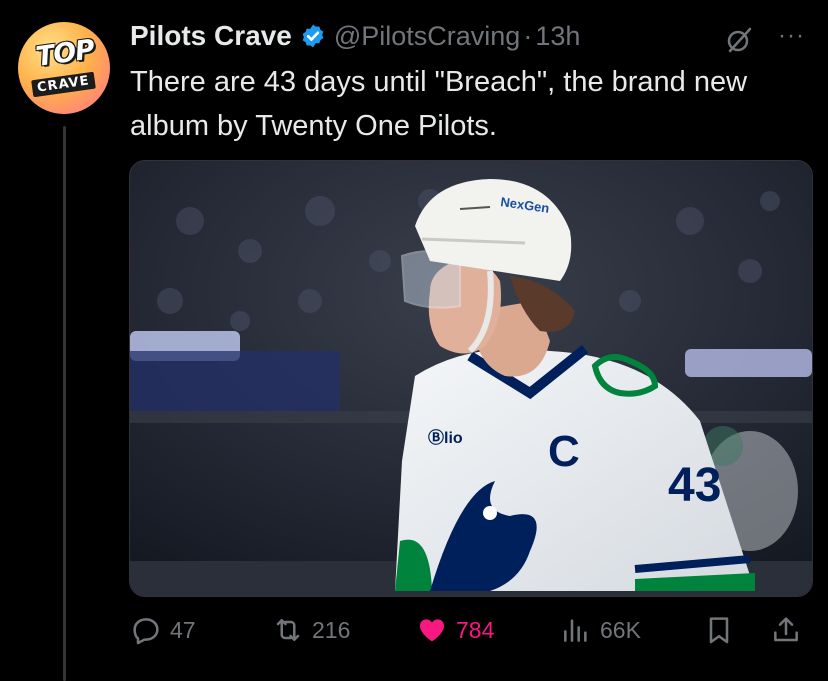  Describe the element at coordinates (427, 36) in the screenshot. I see `user-handle: @PilotsCraving` at that location.